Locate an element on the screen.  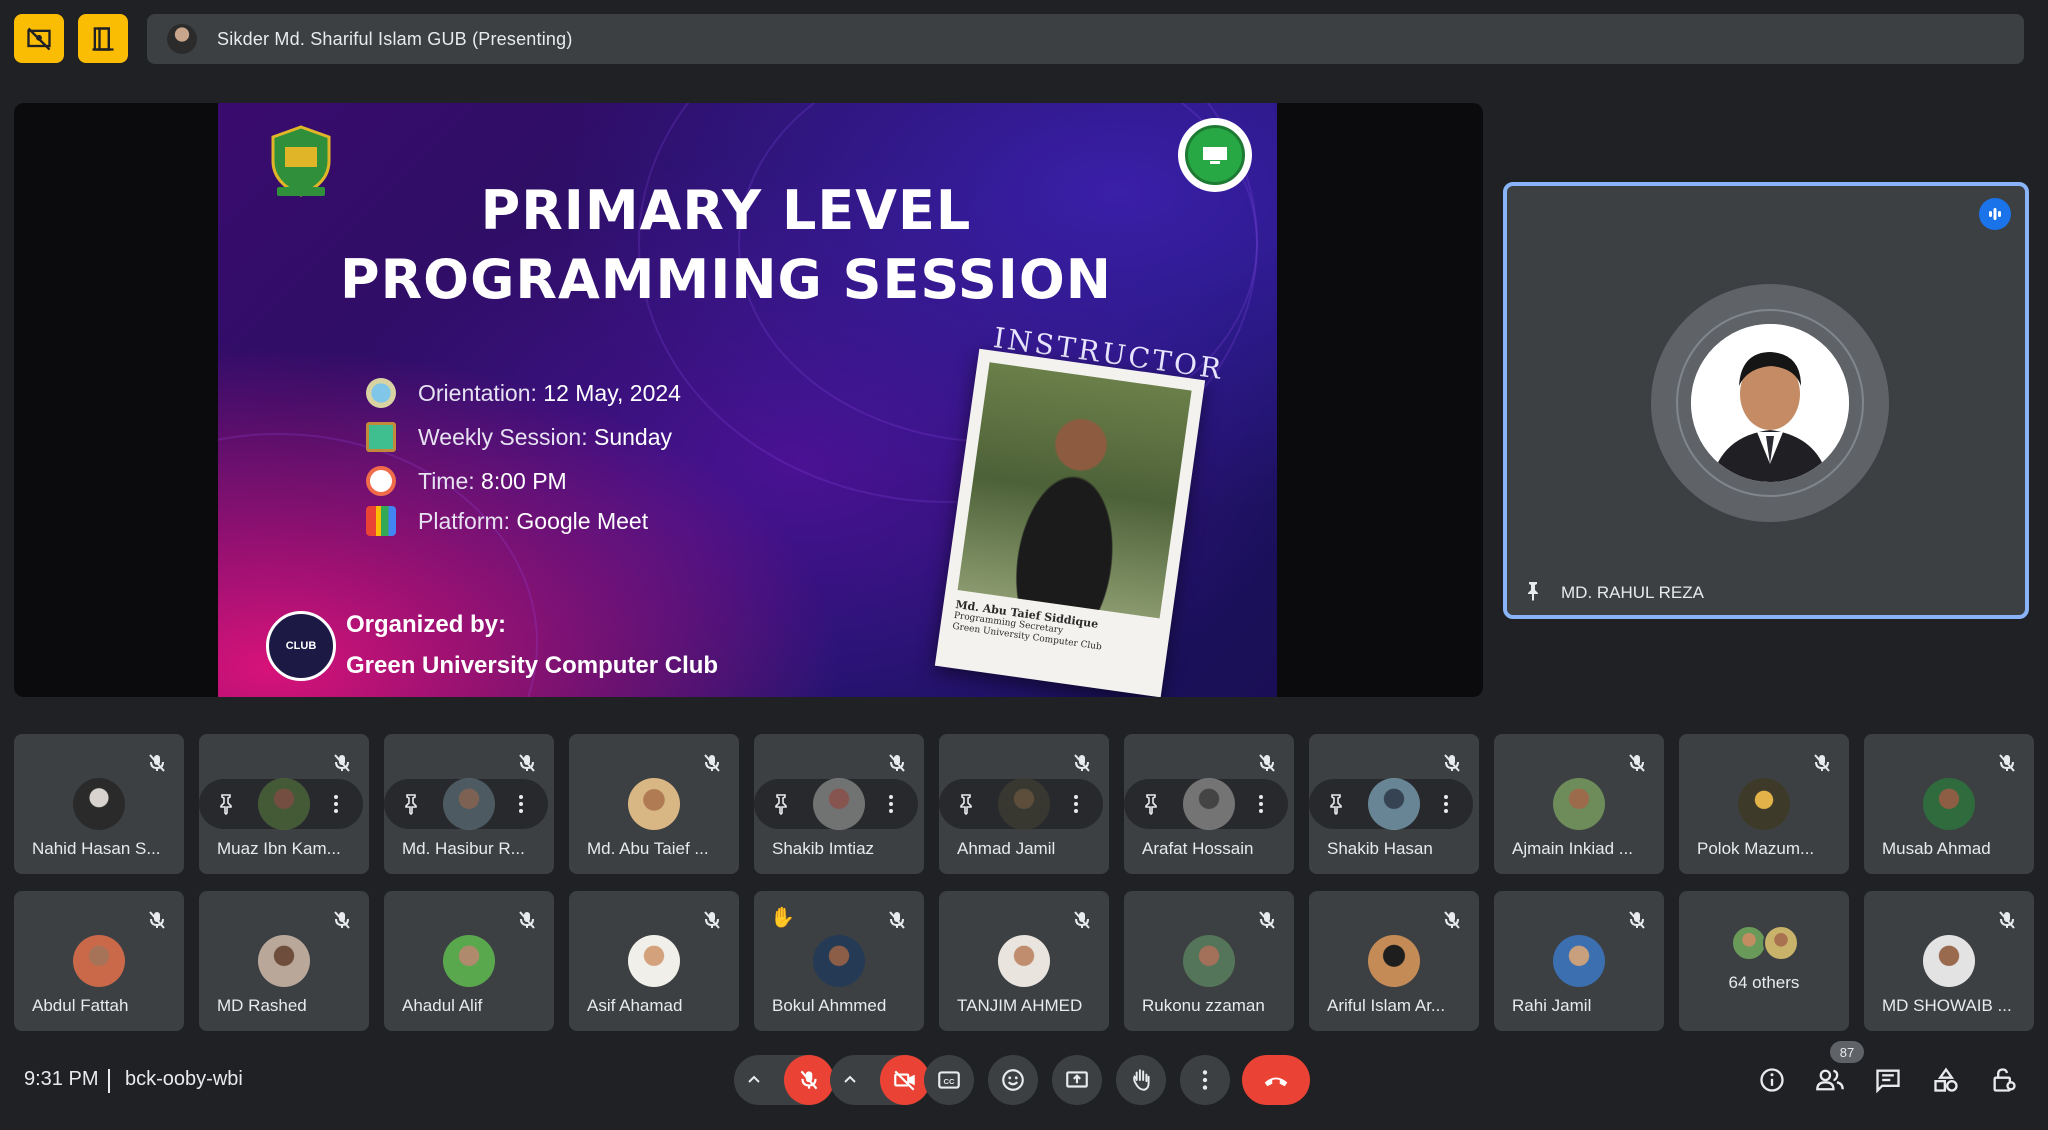
presenter-avatar is located at coordinates (182, 39).